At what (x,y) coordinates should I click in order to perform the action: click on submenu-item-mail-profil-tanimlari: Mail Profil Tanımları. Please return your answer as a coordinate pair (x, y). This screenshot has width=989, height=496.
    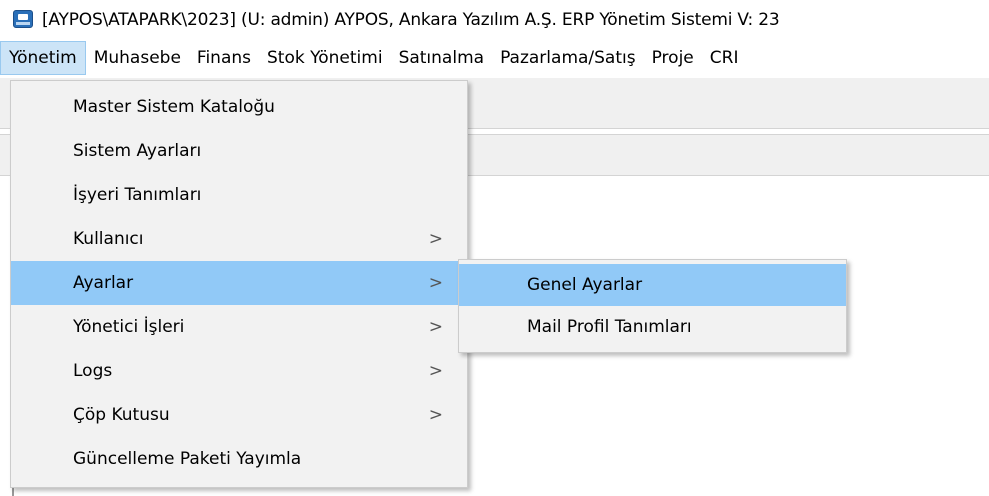
    Looking at the image, I should click on (652, 327).